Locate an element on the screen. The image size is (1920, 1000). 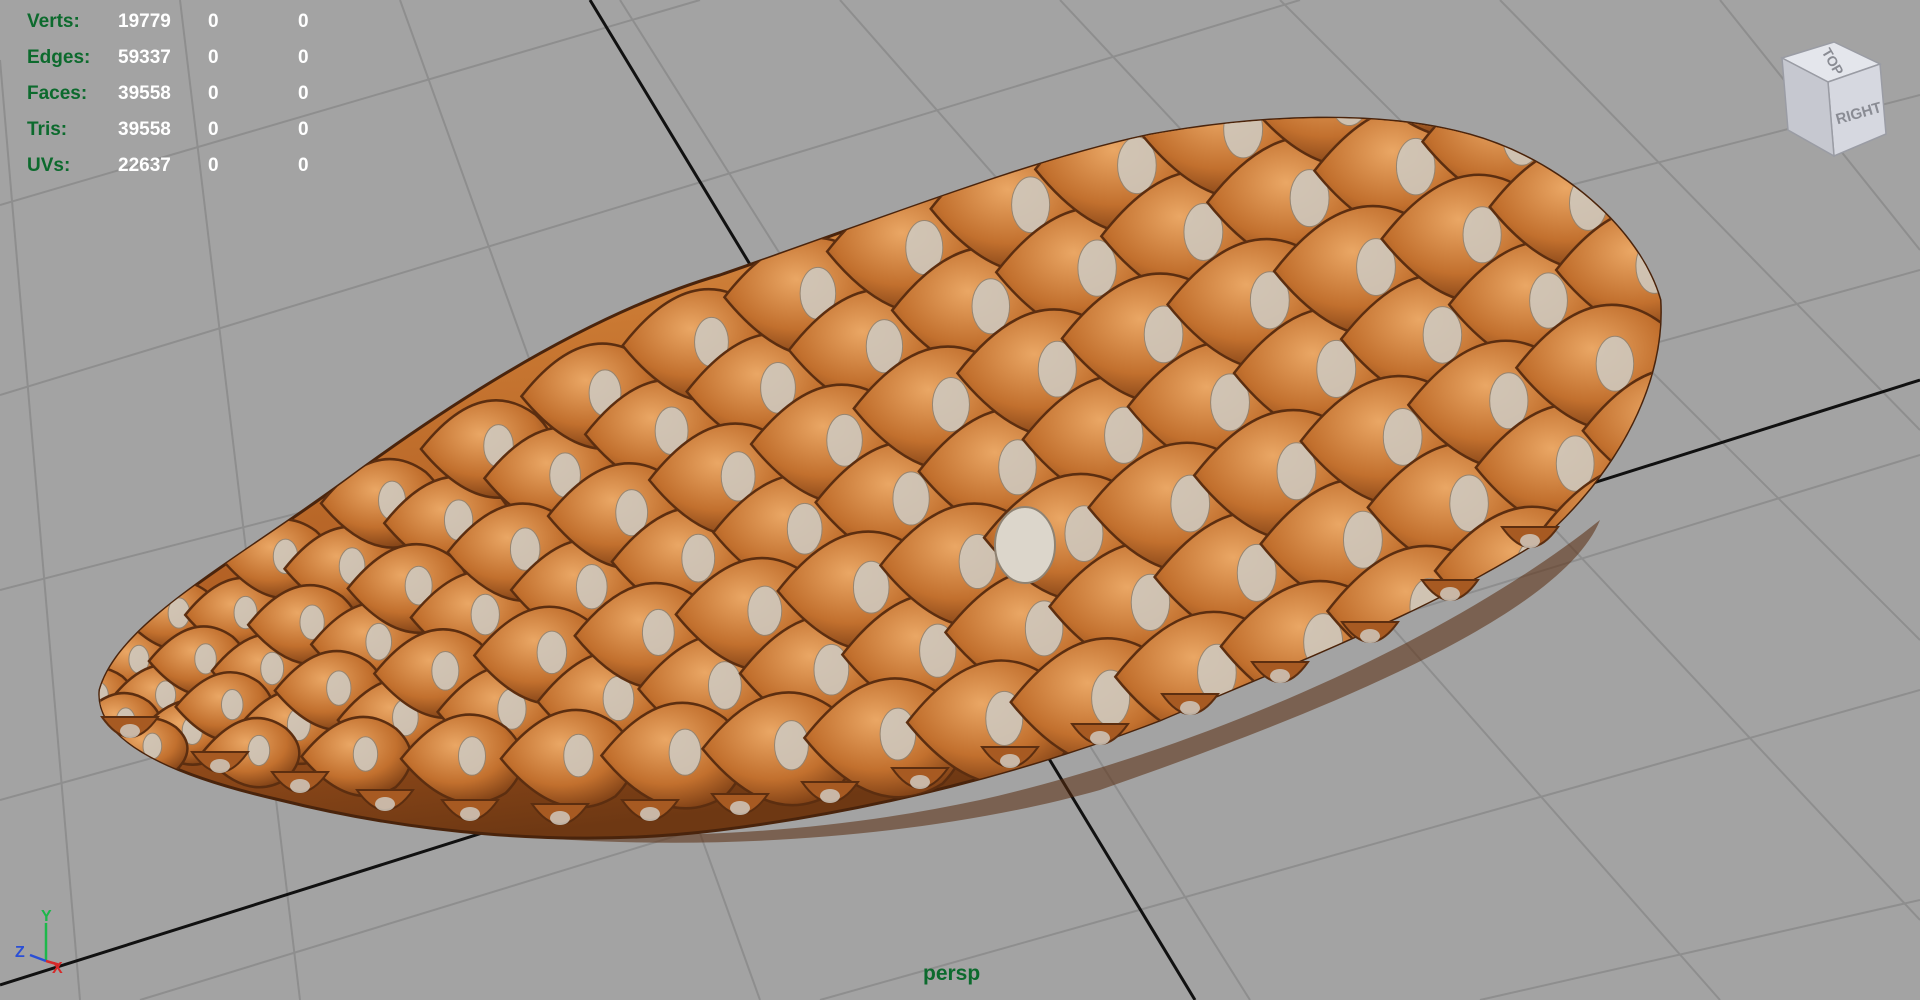
hud-label: UVs: is located at coordinates (49, 165).